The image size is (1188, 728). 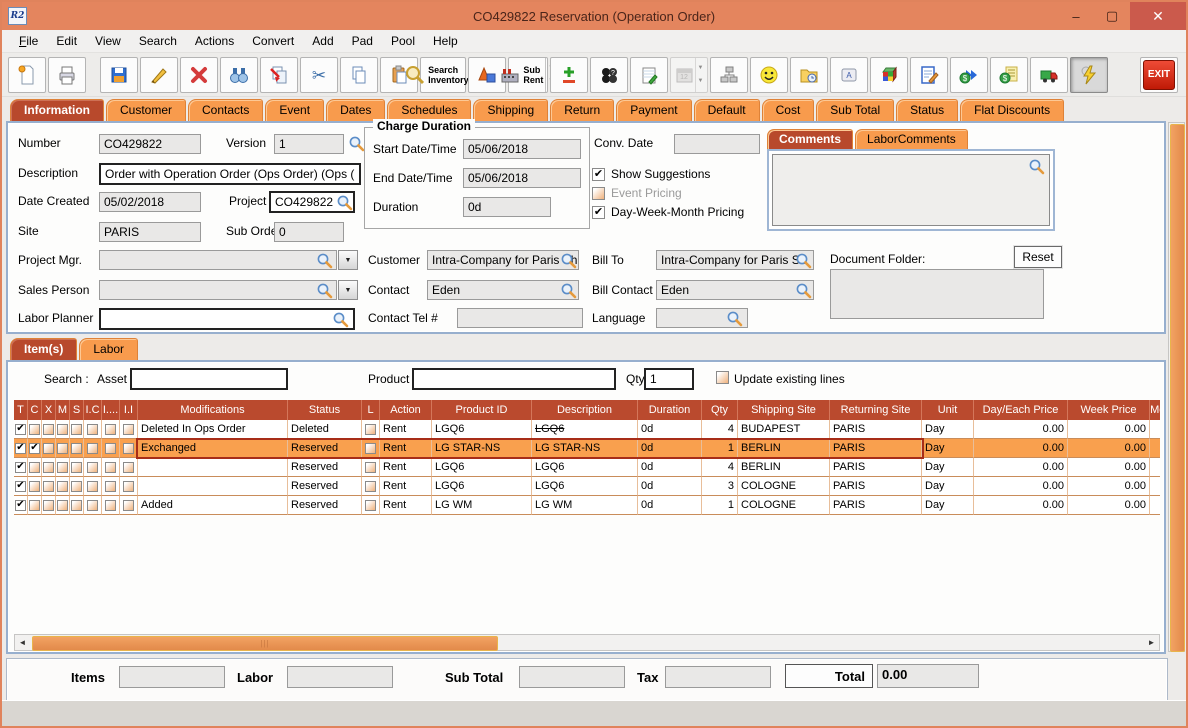 What do you see at coordinates (788, 110) in the screenshot?
I see `tab-cost: Cost` at bounding box center [788, 110].